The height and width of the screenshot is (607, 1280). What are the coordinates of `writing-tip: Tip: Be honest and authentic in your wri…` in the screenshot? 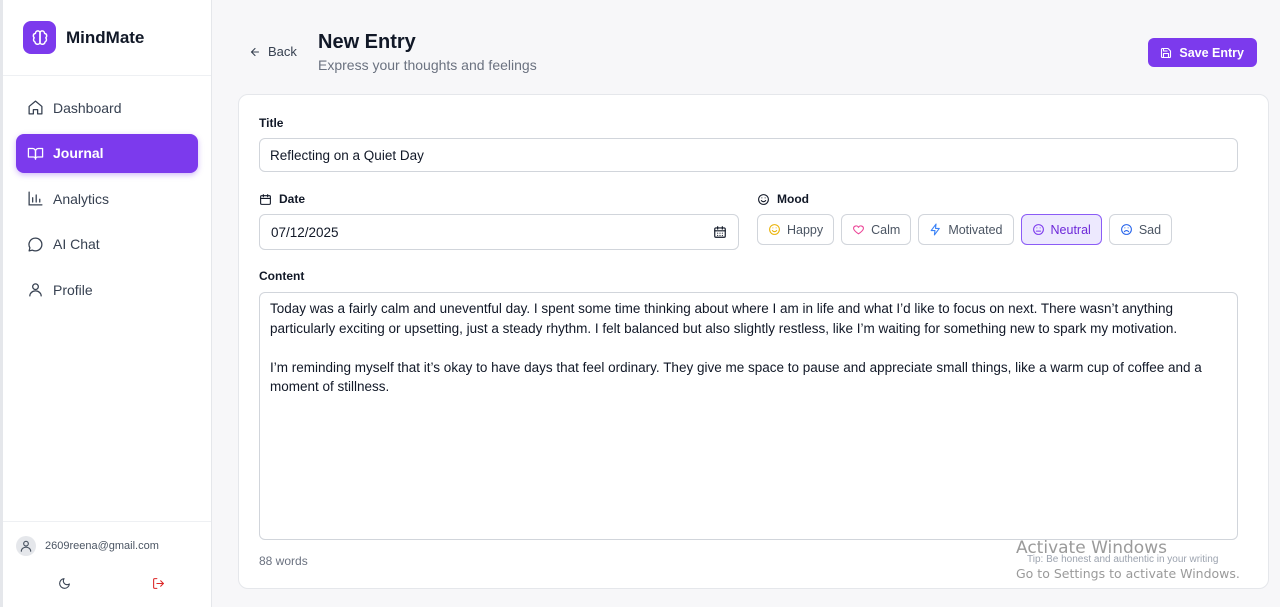 It's located at (1123, 559).